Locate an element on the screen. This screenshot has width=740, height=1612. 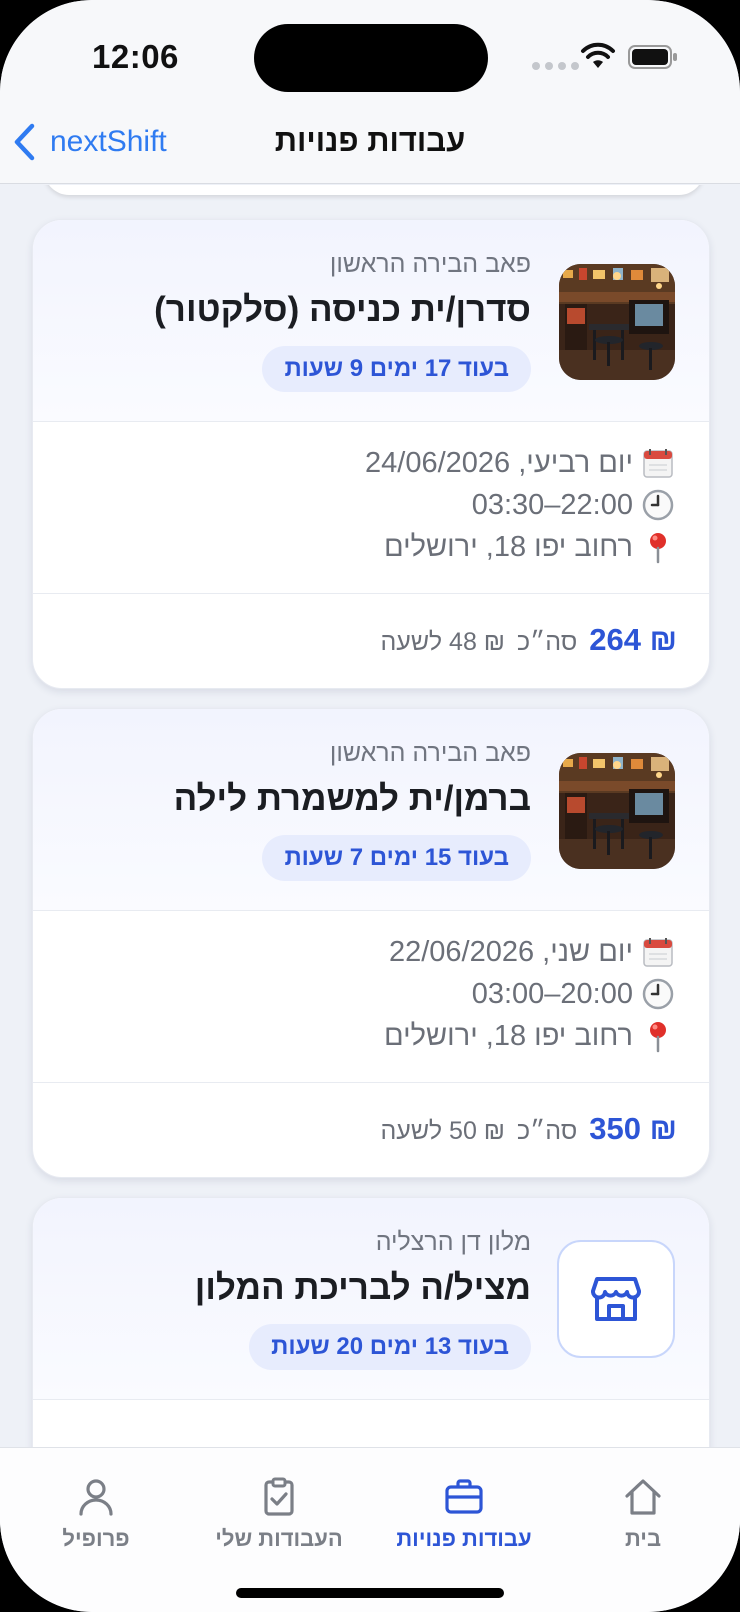
job-date-row: יום רביעי, 24/06/2026 is located at coordinates (520, 463).